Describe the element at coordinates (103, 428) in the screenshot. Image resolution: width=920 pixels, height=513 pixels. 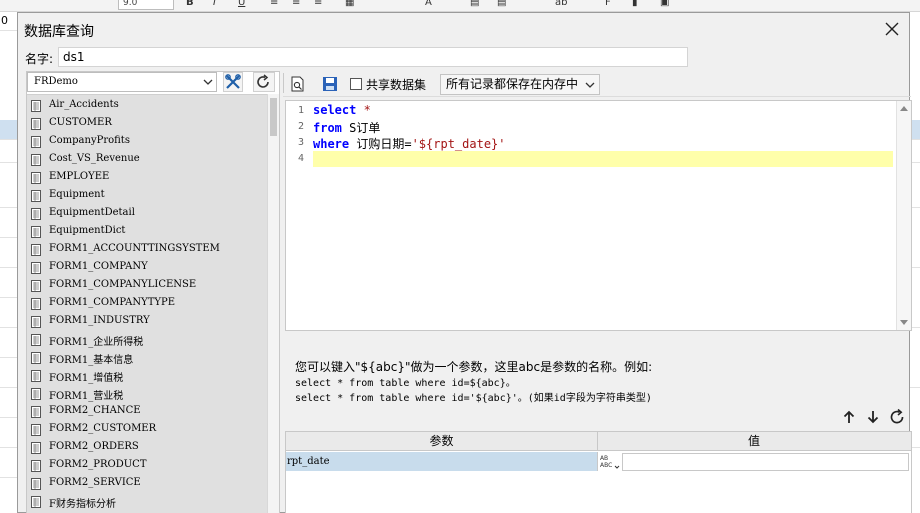
I see `table-name: FORM2_CUSTOMER` at that location.